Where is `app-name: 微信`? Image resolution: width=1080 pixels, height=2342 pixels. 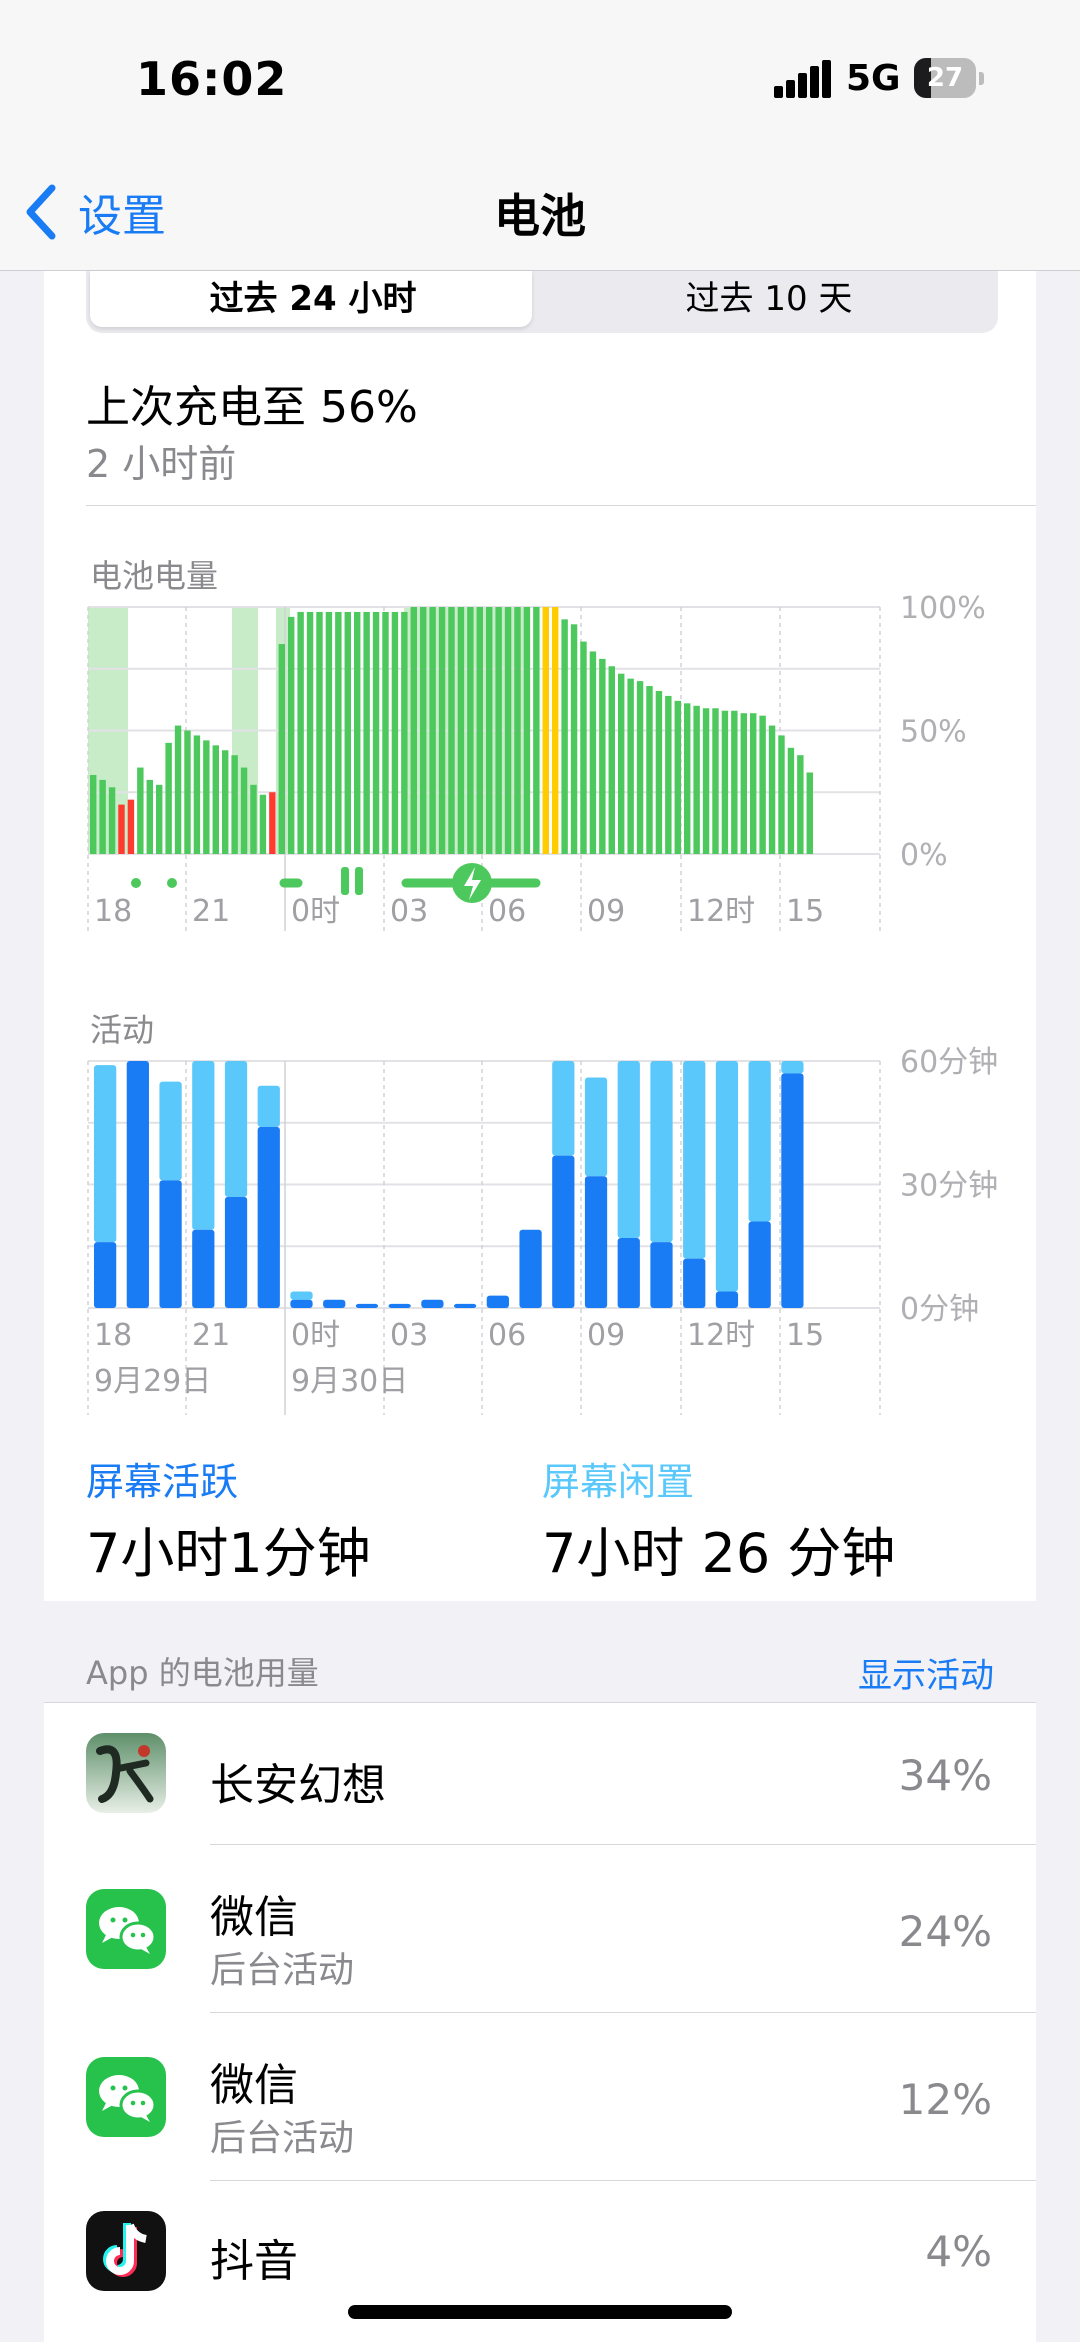
app-name: 微信 is located at coordinates (254, 1917).